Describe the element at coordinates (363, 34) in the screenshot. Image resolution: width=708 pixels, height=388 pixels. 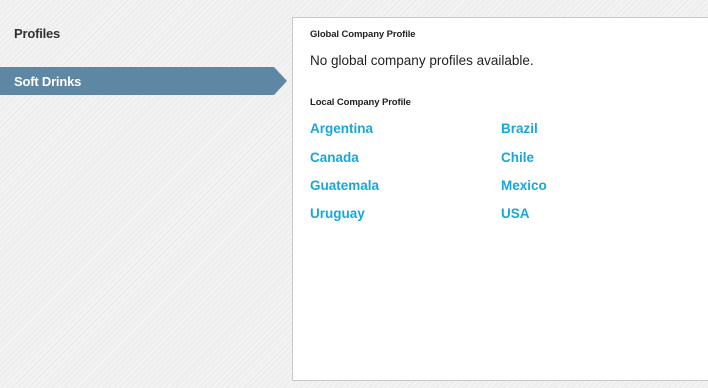
I see `global-profile-heading: Global Company Profile` at that location.